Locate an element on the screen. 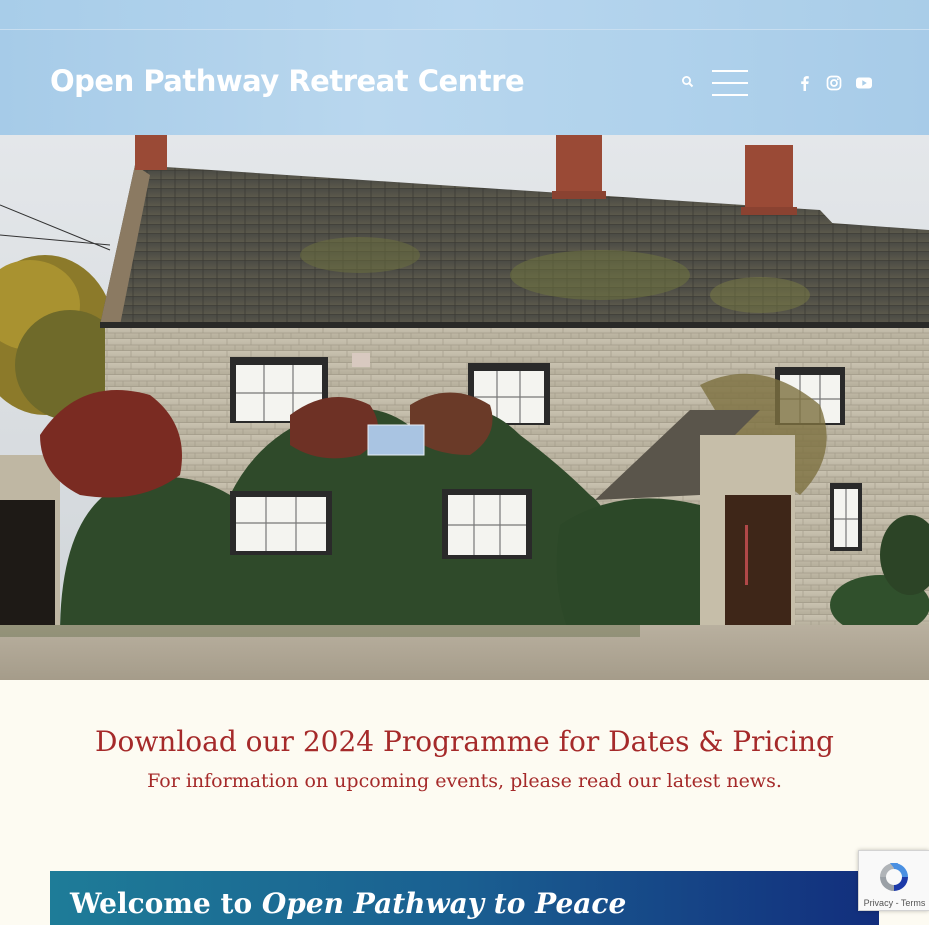  hamburger-menu-icon is located at coordinates (730, 83).